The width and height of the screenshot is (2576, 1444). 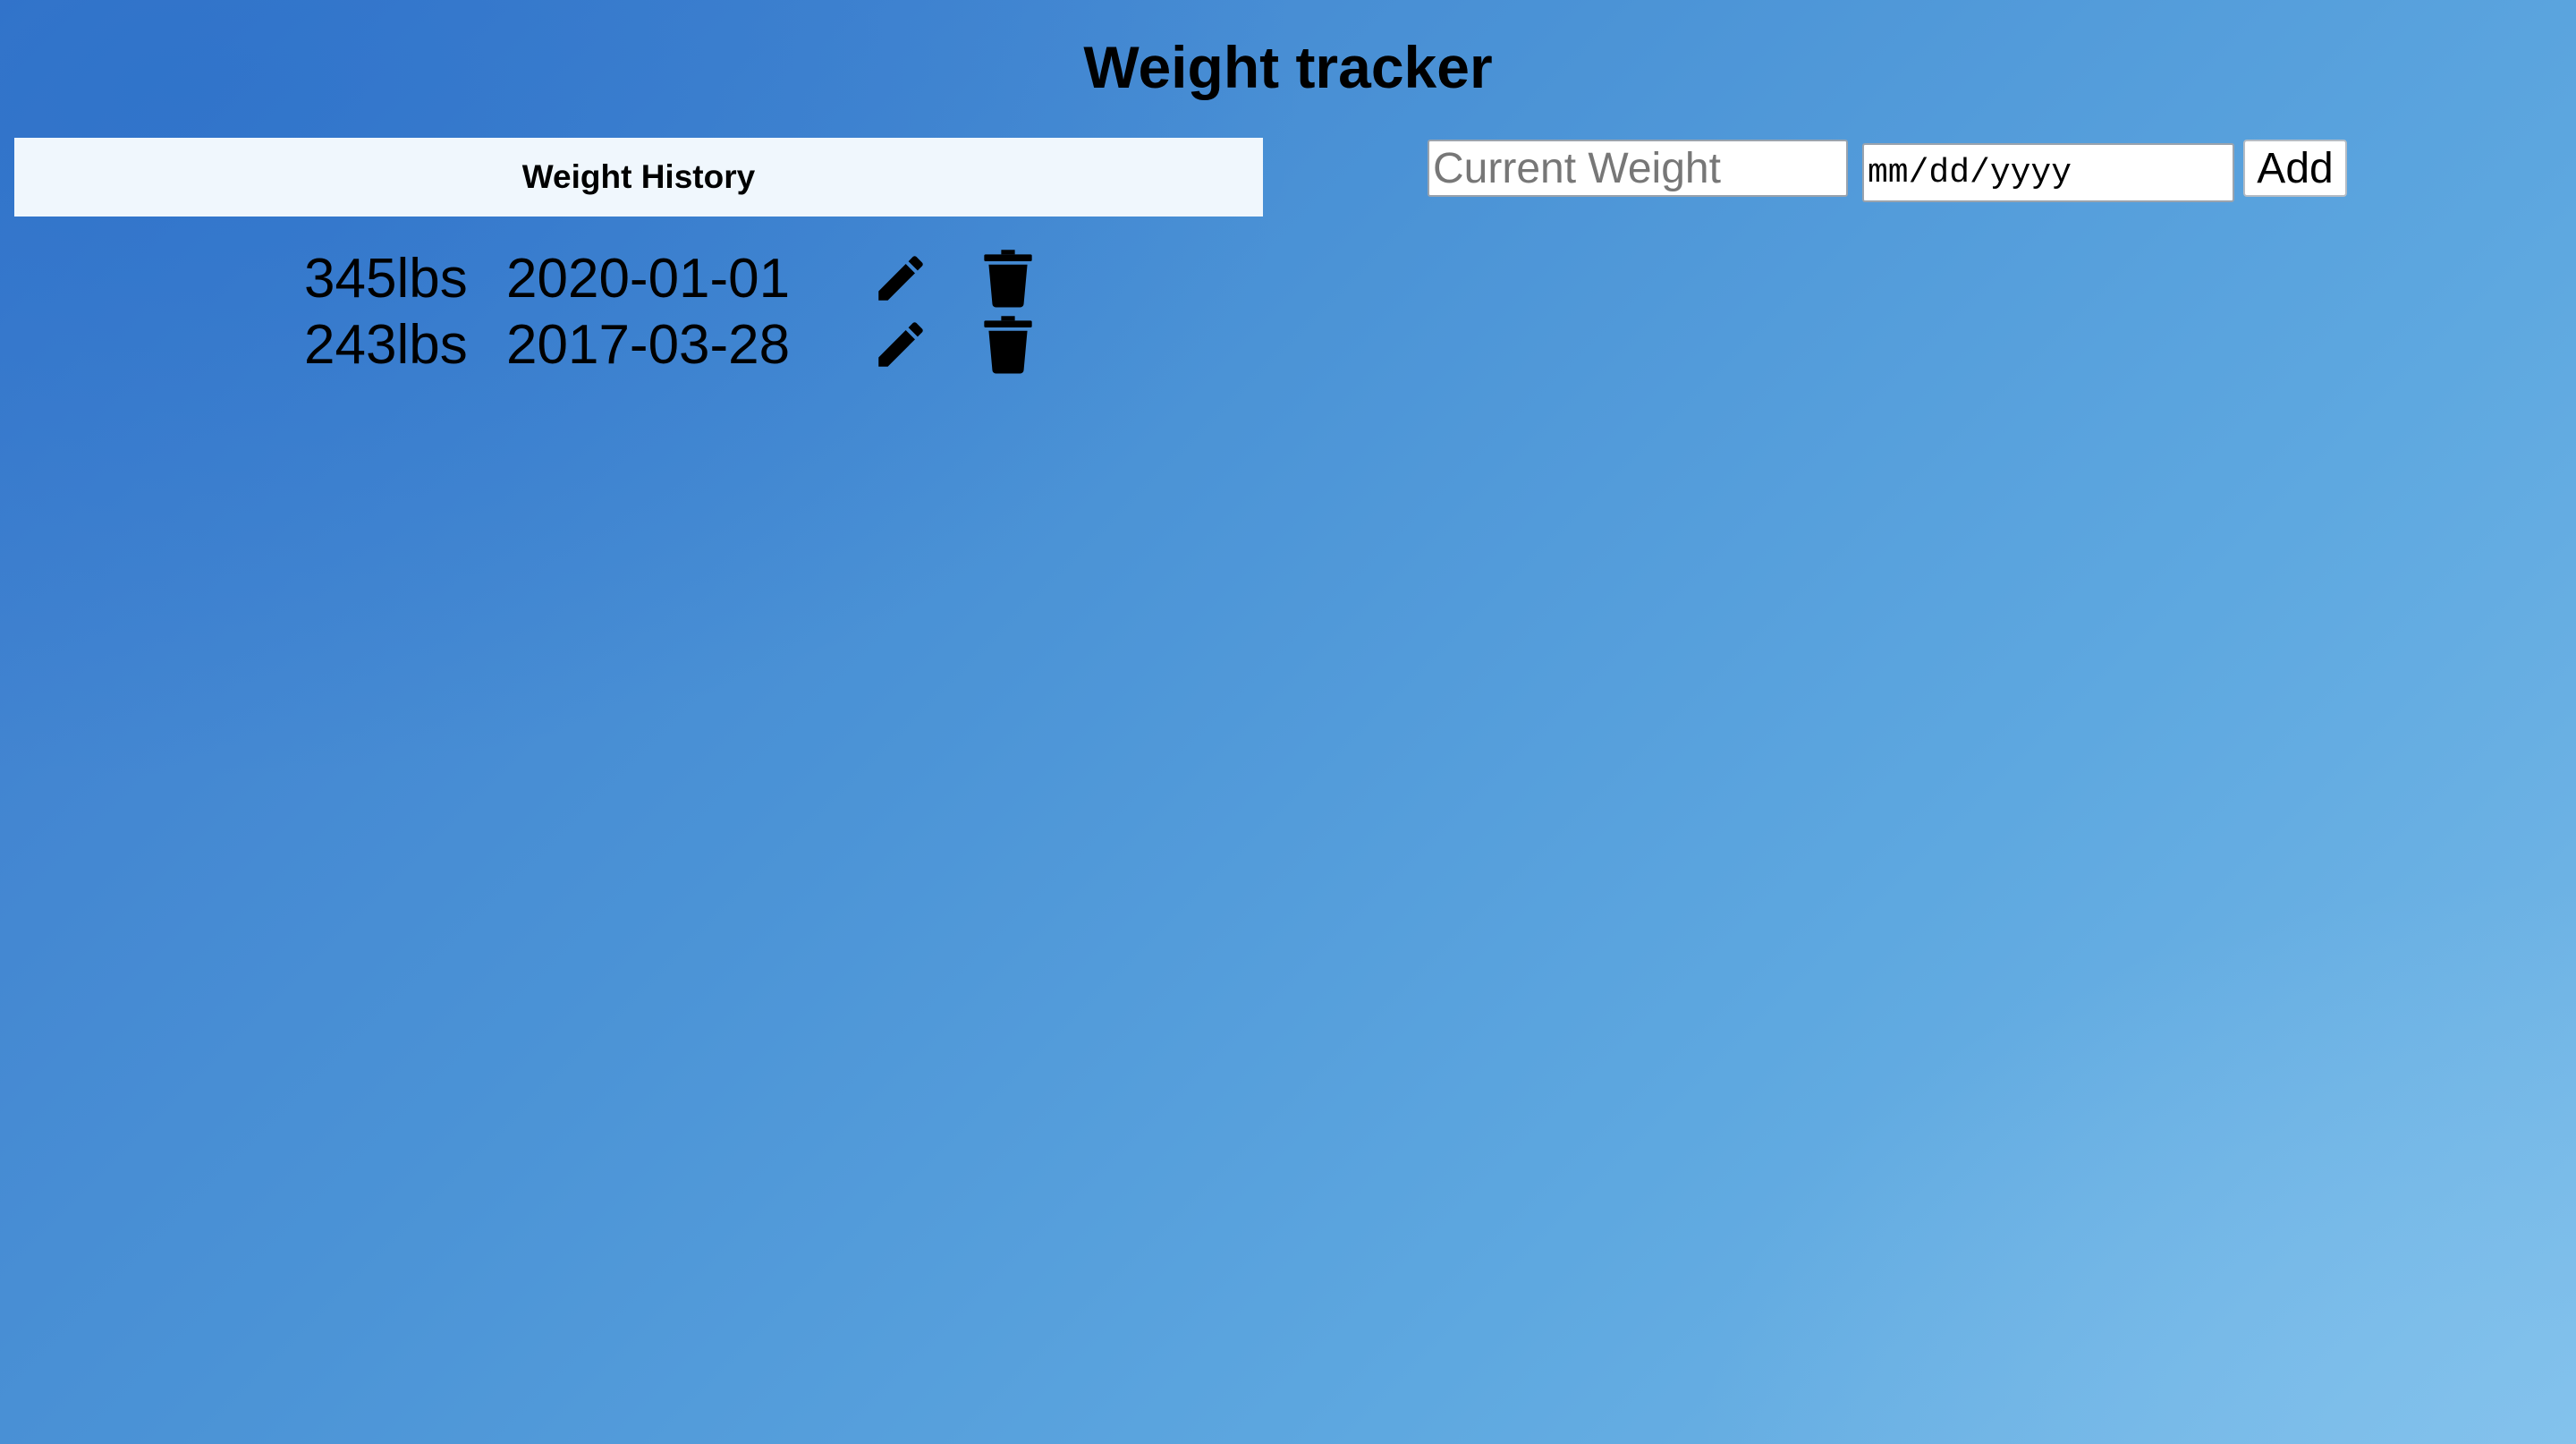 What do you see at coordinates (648, 344) in the screenshot?
I see `entry-date: 2017-03-28` at bounding box center [648, 344].